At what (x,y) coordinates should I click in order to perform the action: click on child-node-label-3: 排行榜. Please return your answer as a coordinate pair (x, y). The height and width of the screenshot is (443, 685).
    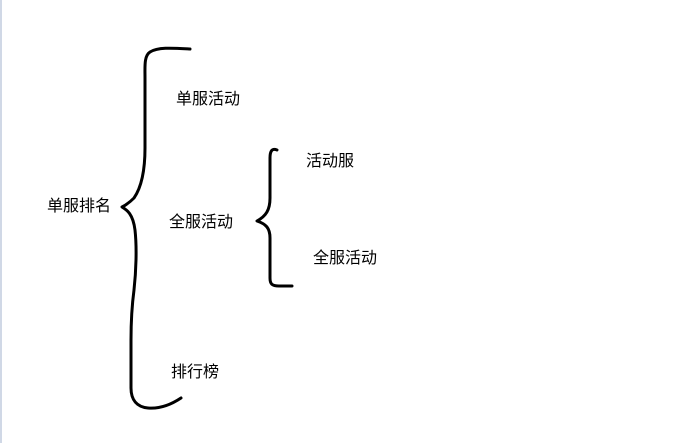
    Looking at the image, I should click on (195, 371).